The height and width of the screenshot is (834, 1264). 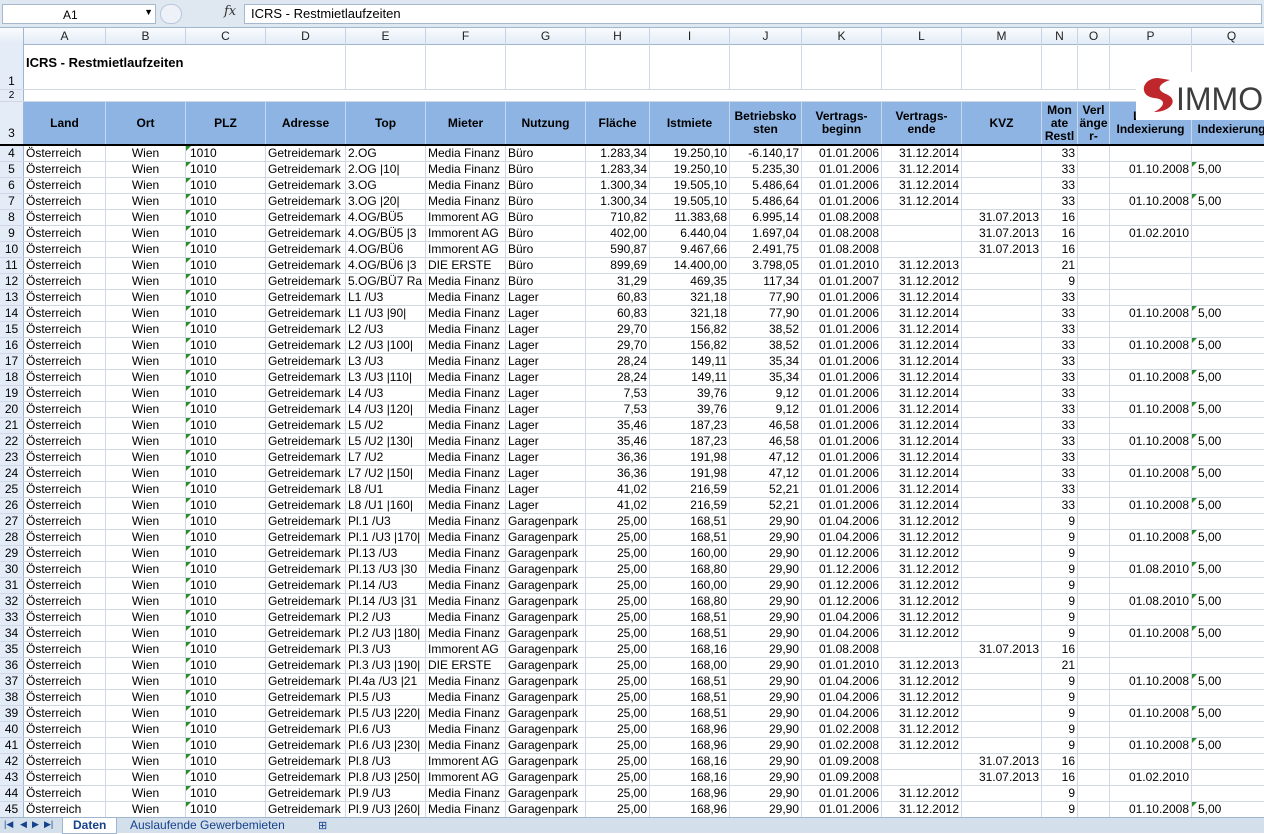 What do you see at coordinates (386, 201) in the screenshot?
I see `cell: 3.OG |20|` at bounding box center [386, 201].